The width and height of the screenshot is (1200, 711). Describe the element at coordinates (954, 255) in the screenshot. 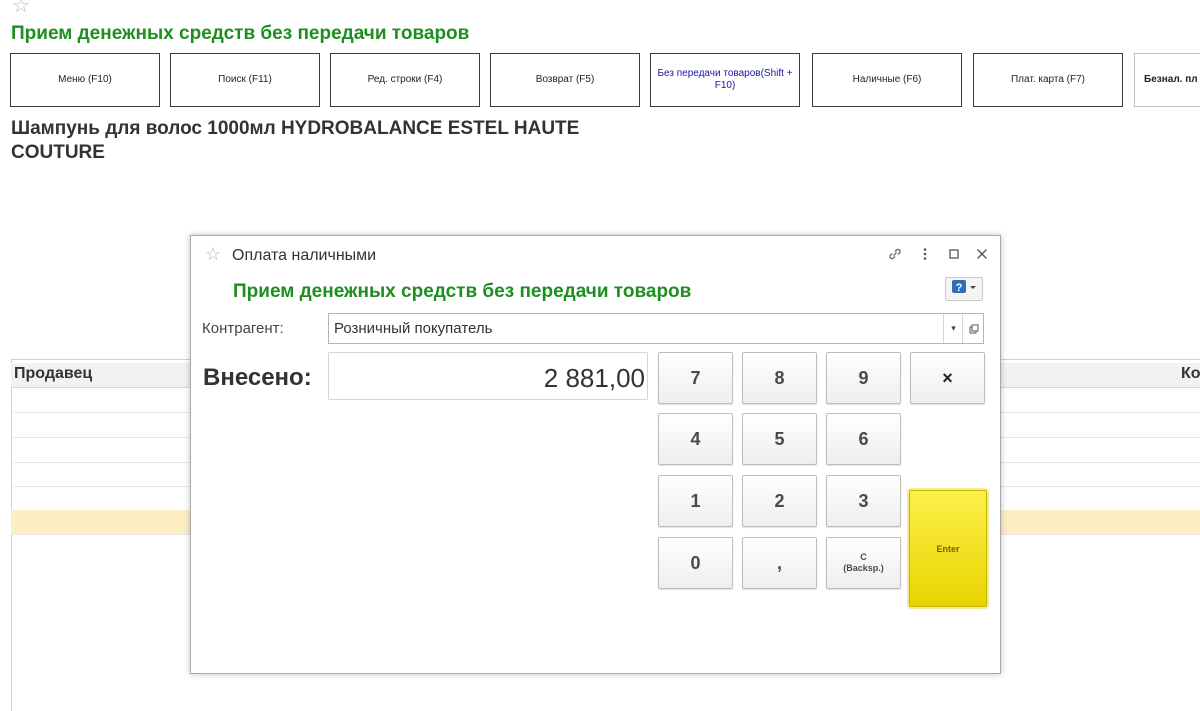

I see `maximize-icon` at that location.